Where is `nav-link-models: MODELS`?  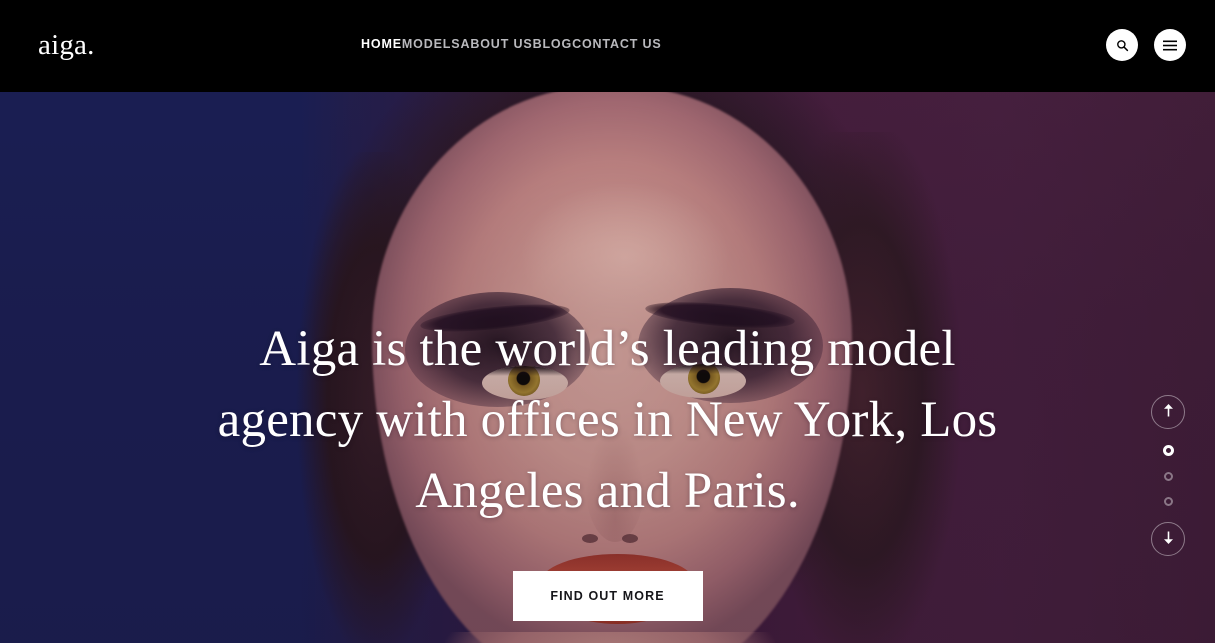
nav-link-models: MODELS is located at coordinates (431, 44).